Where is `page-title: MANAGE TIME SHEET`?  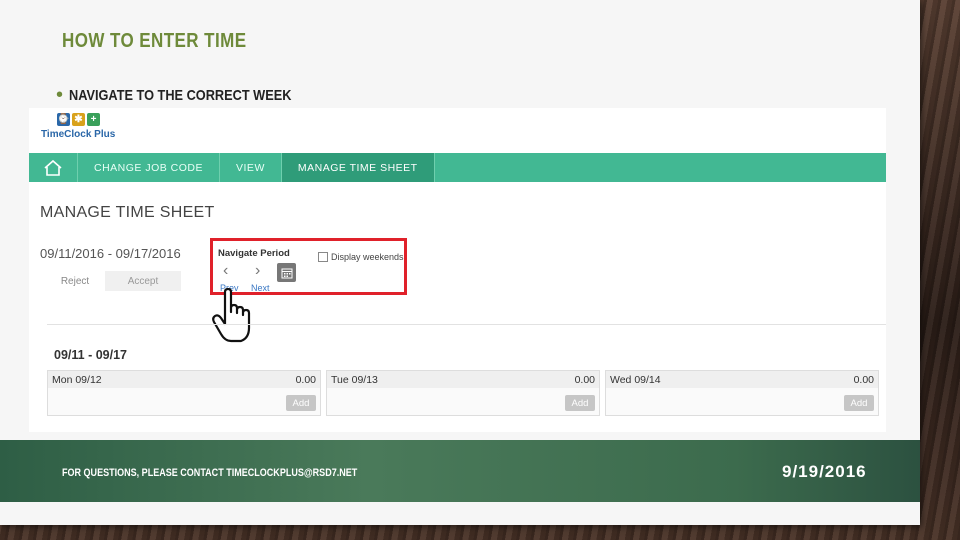
page-title: MANAGE TIME SHEET is located at coordinates (127, 212).